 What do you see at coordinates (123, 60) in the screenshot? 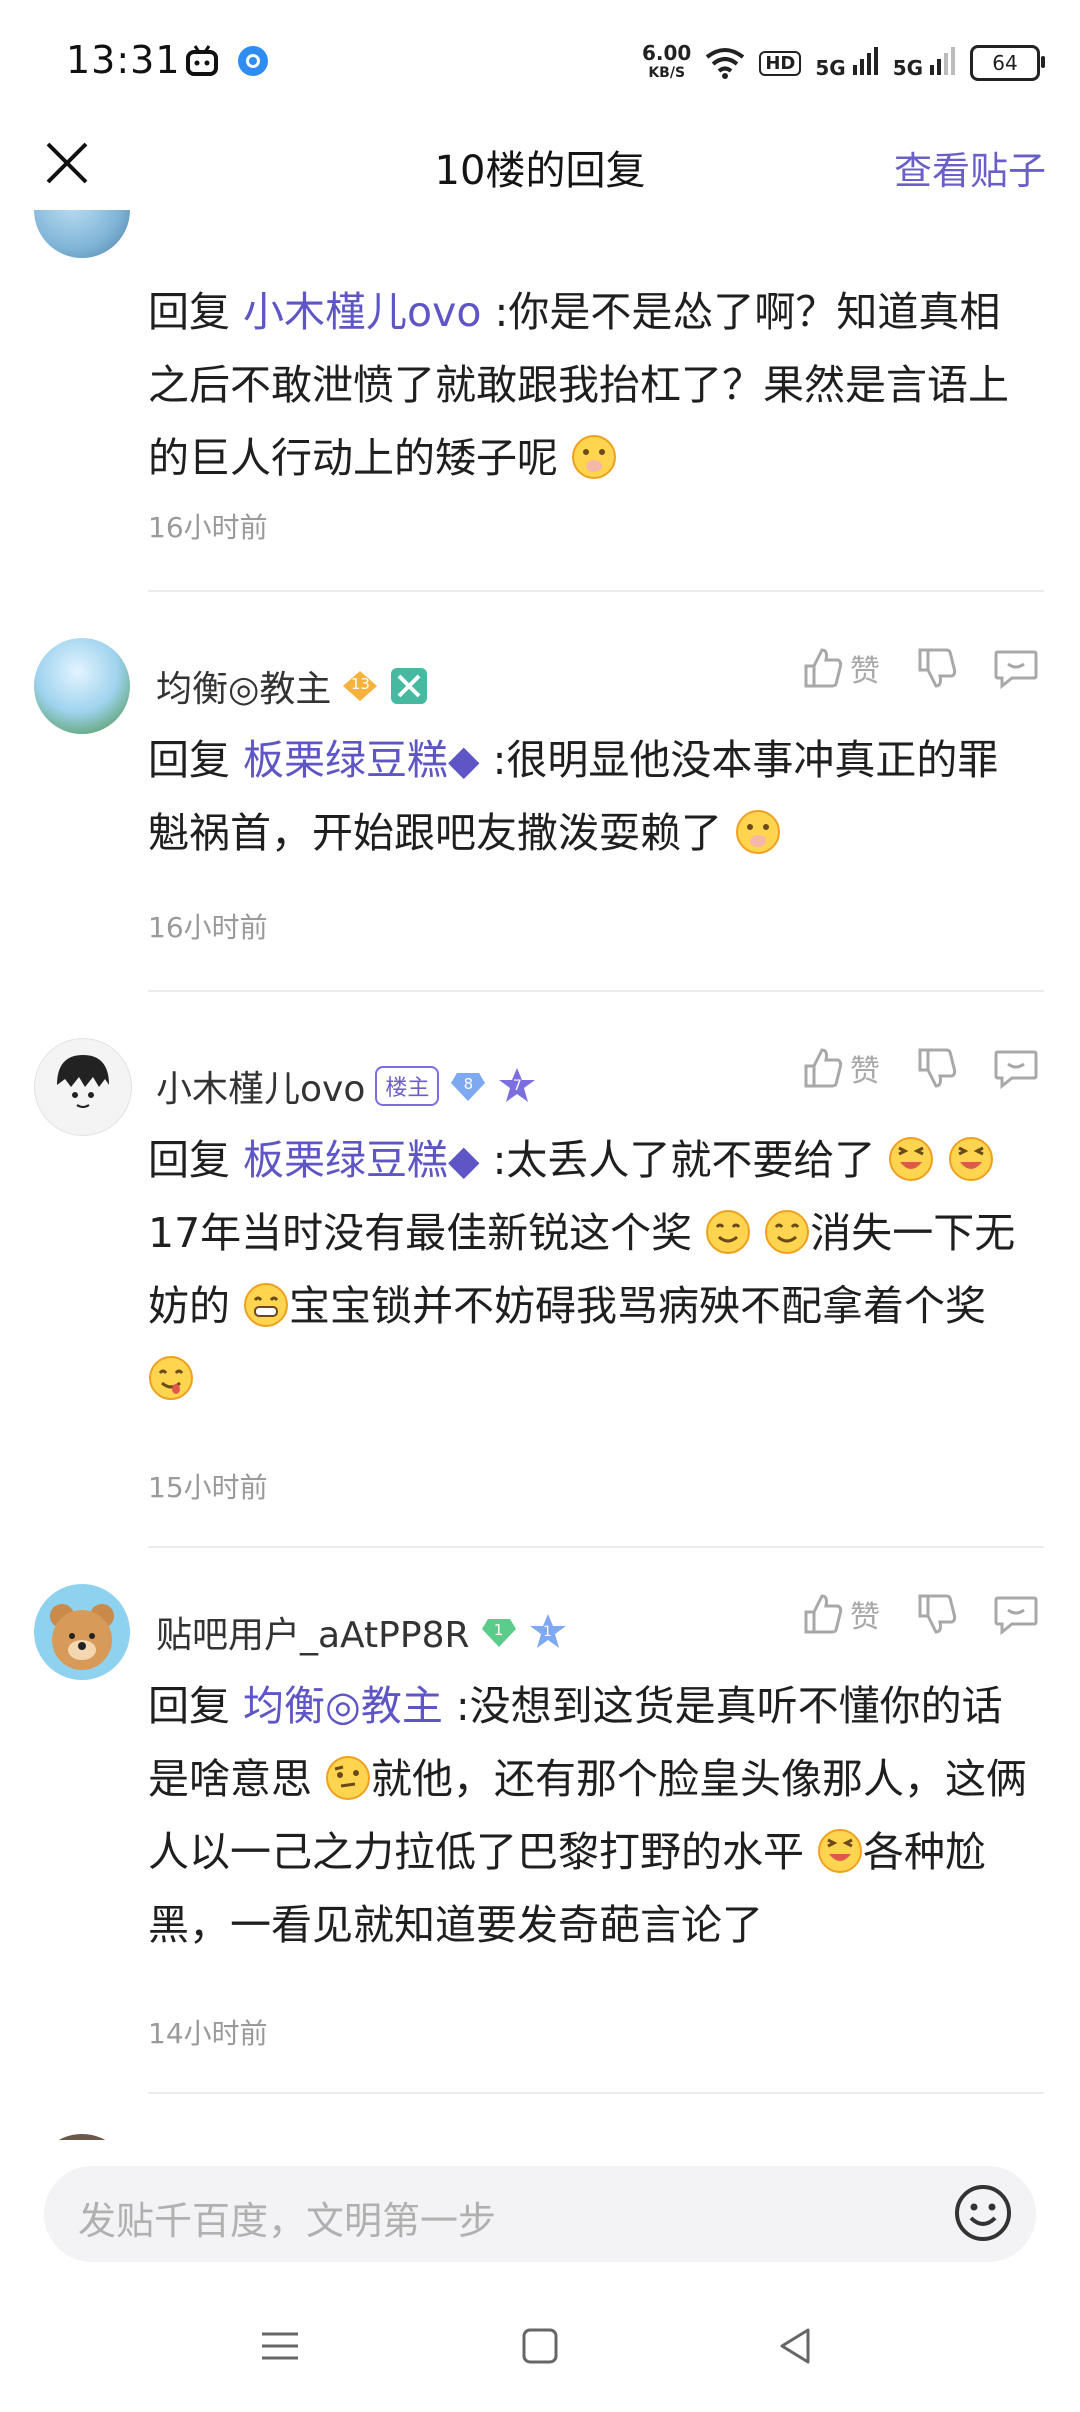
I see `clock: 13:31` at bounding box center [123, 60].